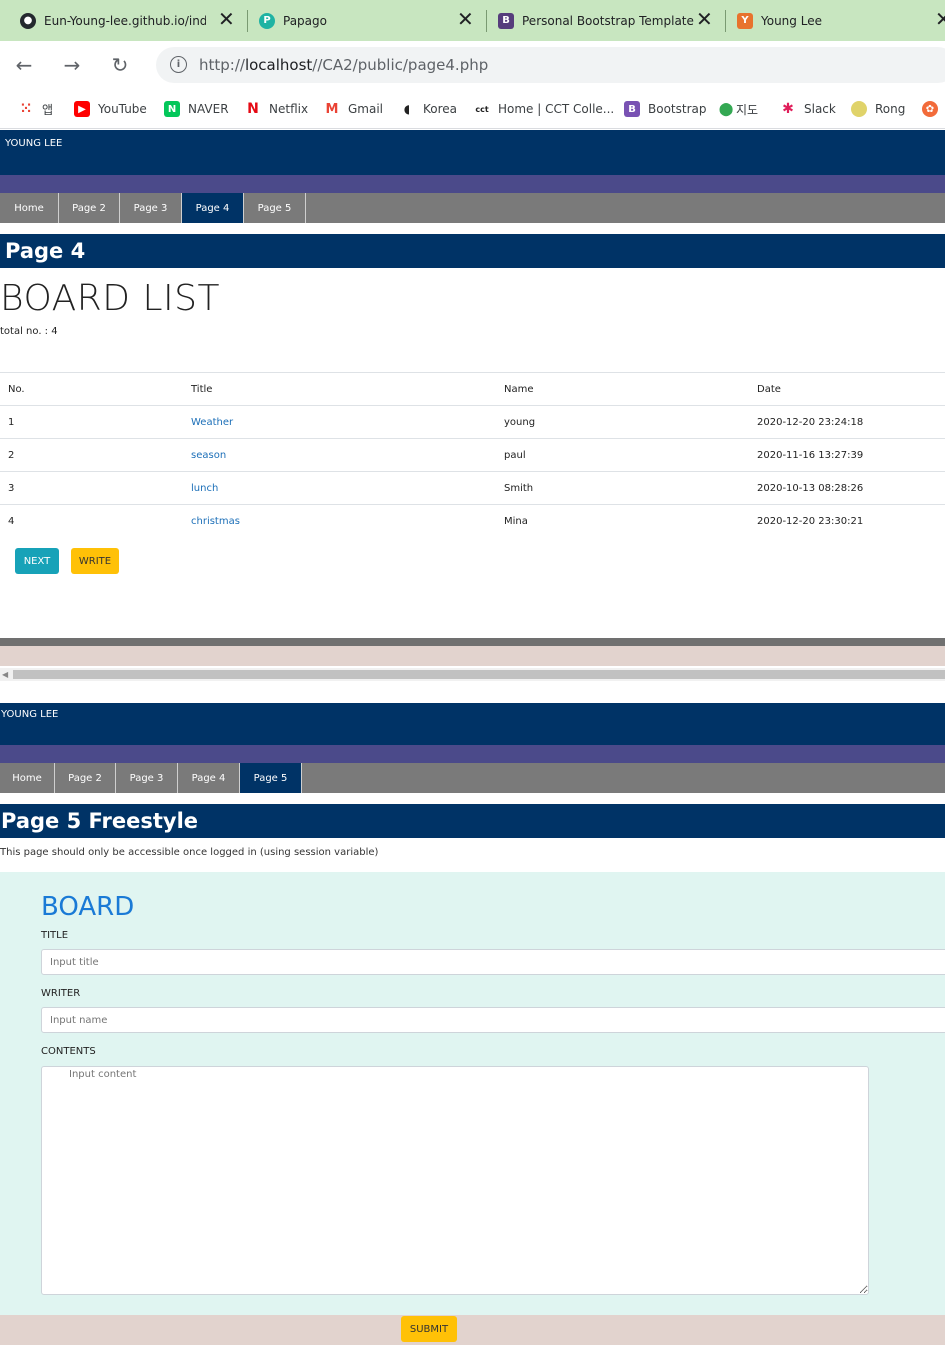 The image size is (945, 1345). What do you see at coordinates (369, 20) in the screenshot?
I see `browser-tab: P Papago ✕` at bounding box center [369, 20].